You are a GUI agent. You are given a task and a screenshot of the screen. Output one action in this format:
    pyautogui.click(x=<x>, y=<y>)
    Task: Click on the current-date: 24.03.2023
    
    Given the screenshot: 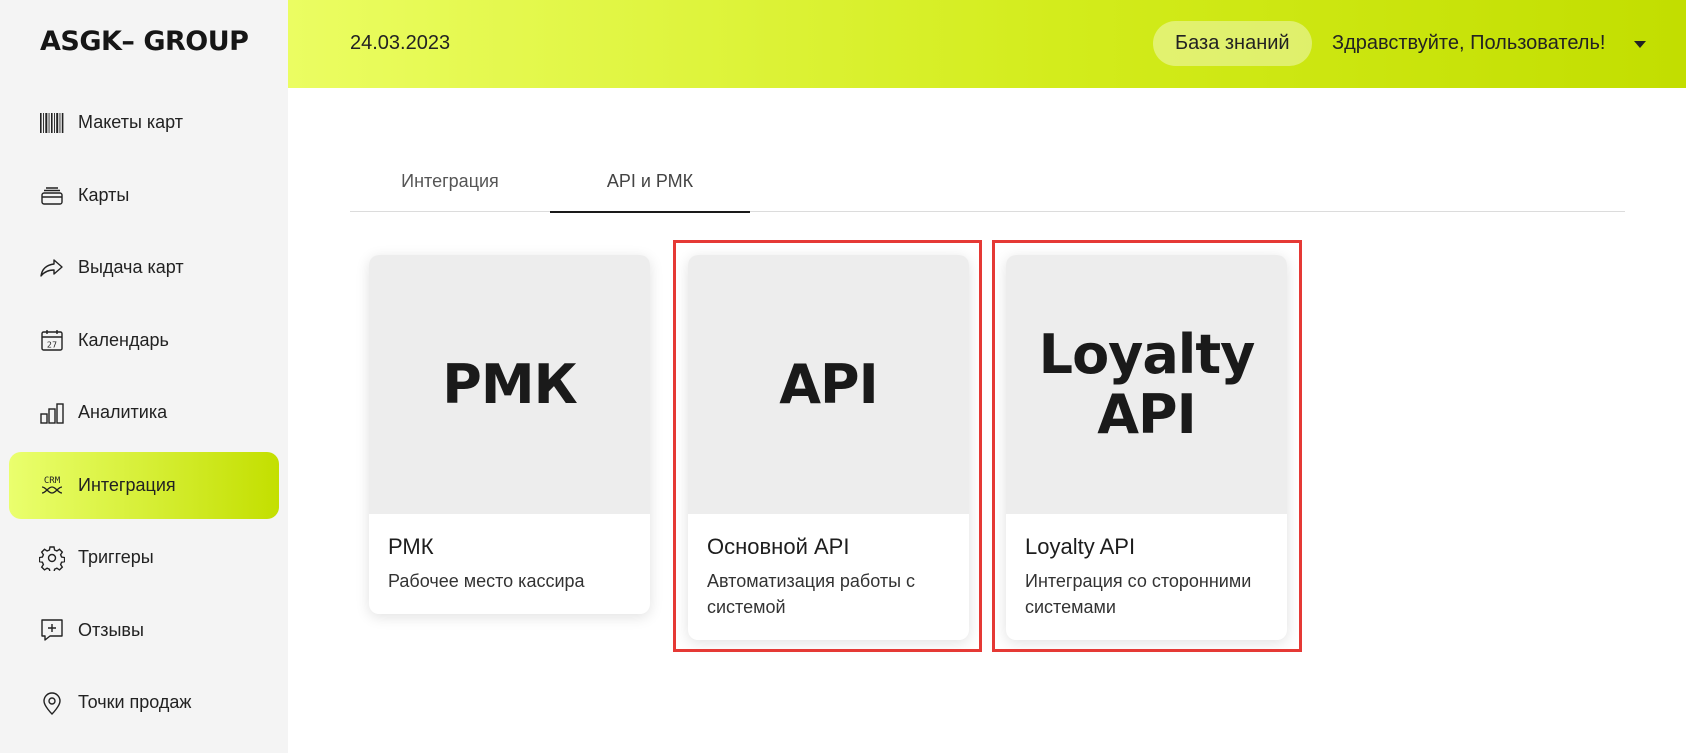 What is the action you would take?
    pyautogui.click(x=400, y=43)
    